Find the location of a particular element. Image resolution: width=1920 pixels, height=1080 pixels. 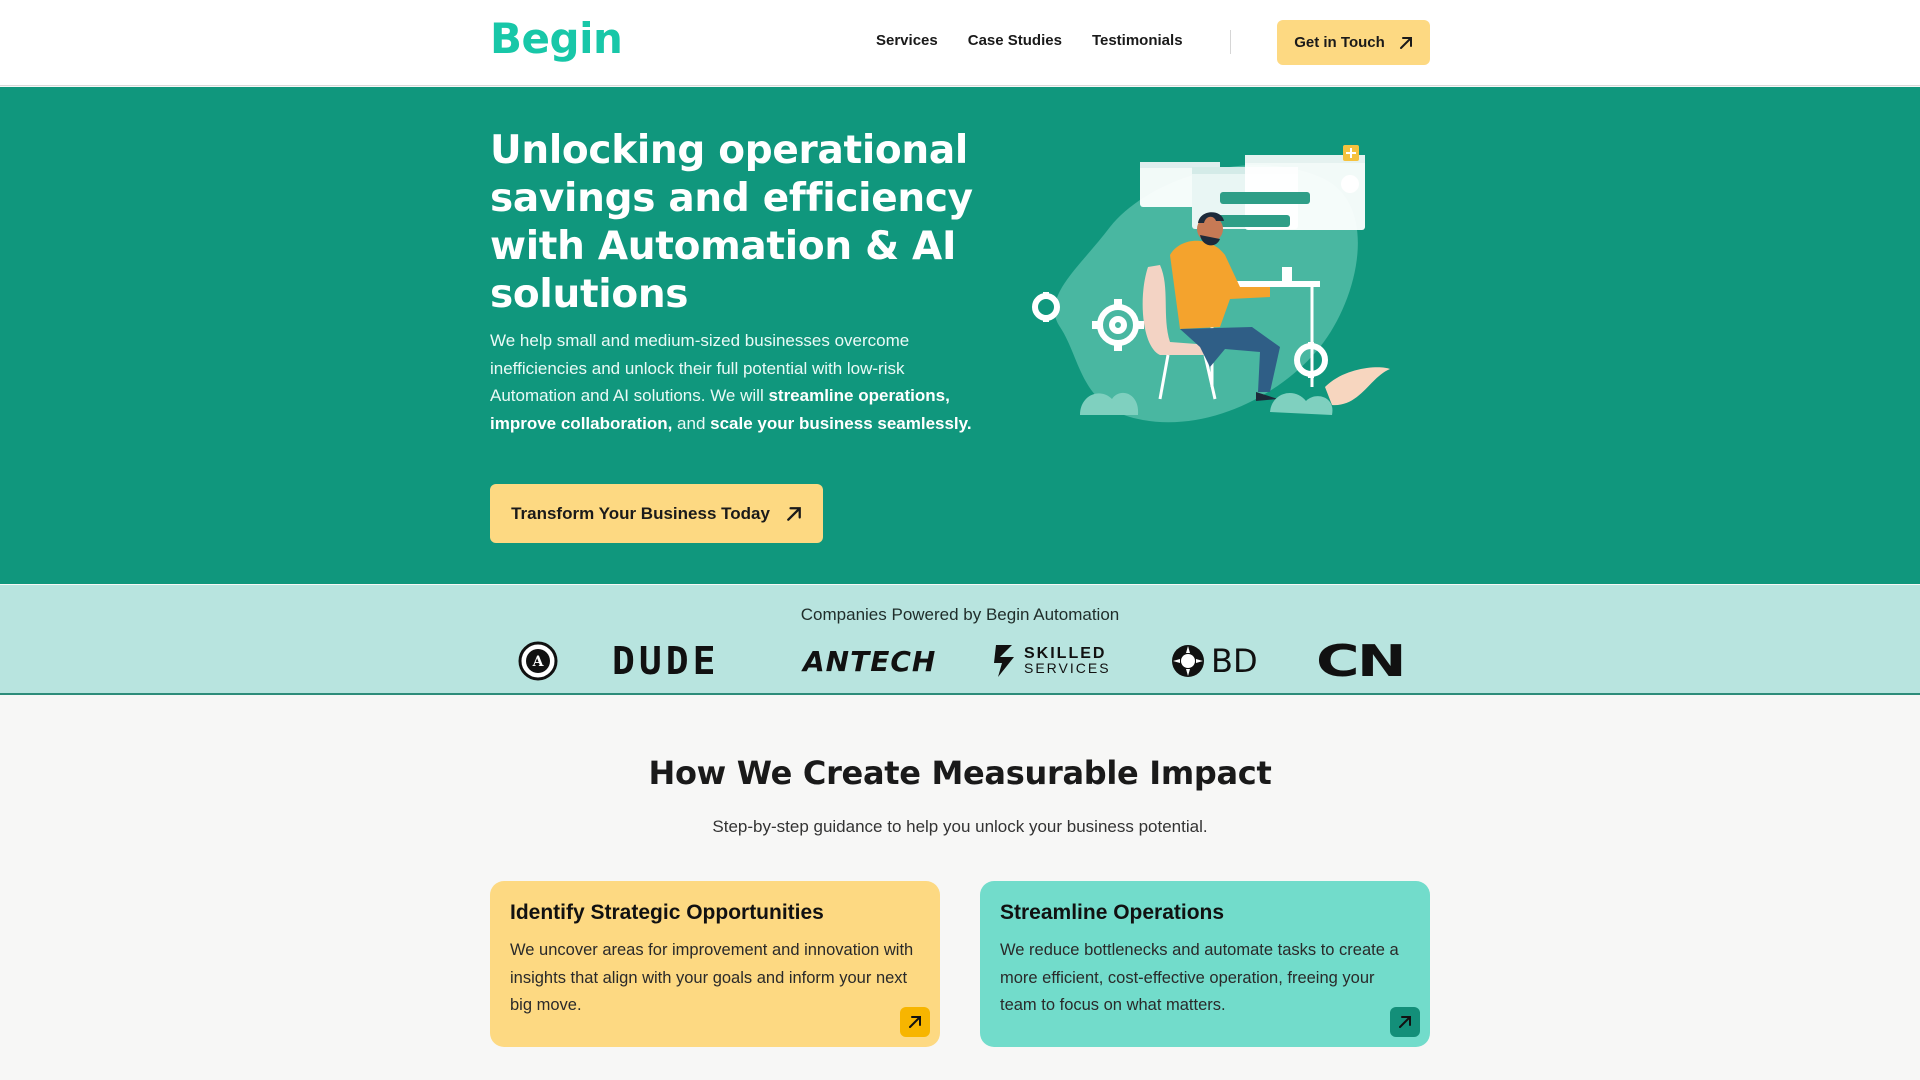

cn-logo: CN is located at coordinates (1361, 661).